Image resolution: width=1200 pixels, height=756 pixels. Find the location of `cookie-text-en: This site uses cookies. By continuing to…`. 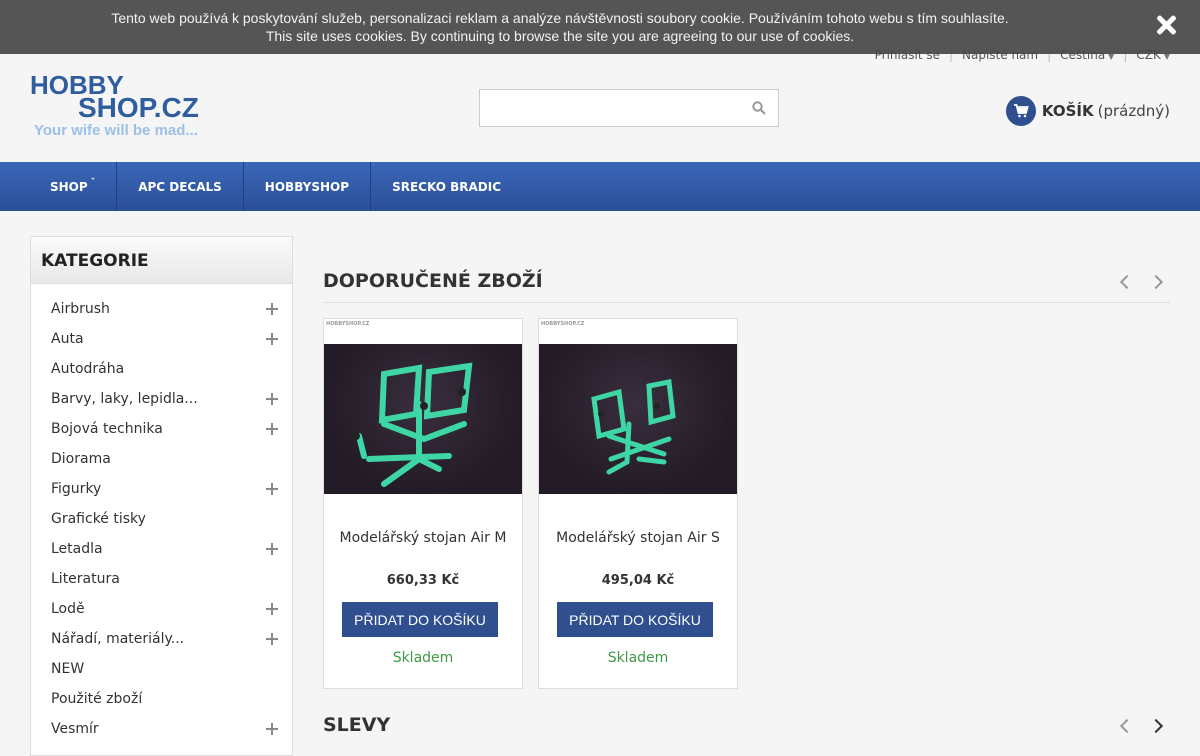

cookie-text-en: This site uses cookies. By continuing to… is located at coordinates (560, 36).